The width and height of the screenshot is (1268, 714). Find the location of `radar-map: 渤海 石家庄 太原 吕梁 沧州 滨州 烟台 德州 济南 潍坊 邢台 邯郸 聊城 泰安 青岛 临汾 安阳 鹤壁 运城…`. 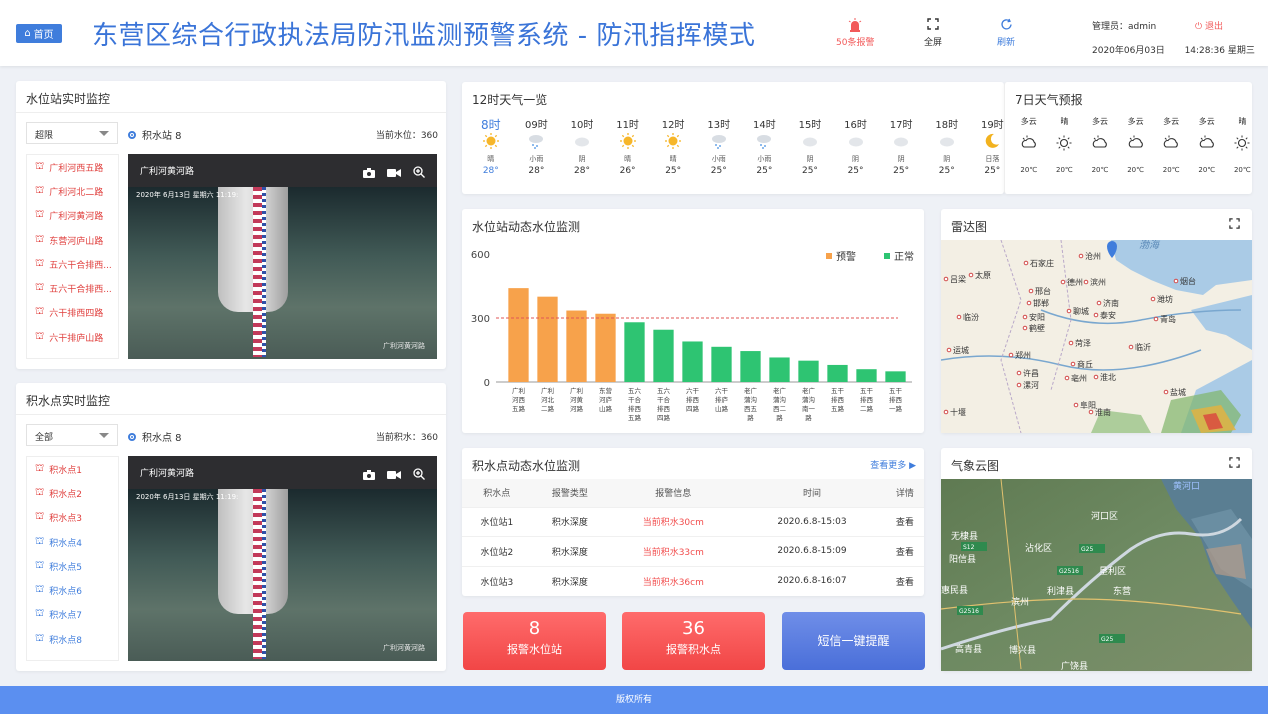

radar-map: 渤海 石家庄 太原 吕梁 沧州 滨州 烟台 德州 济南 潍坊 邢台 邯郸 聊城 泰安 青岛 临汾 安阳 鹤壁 运城… is located at coordinates (1096, 336).